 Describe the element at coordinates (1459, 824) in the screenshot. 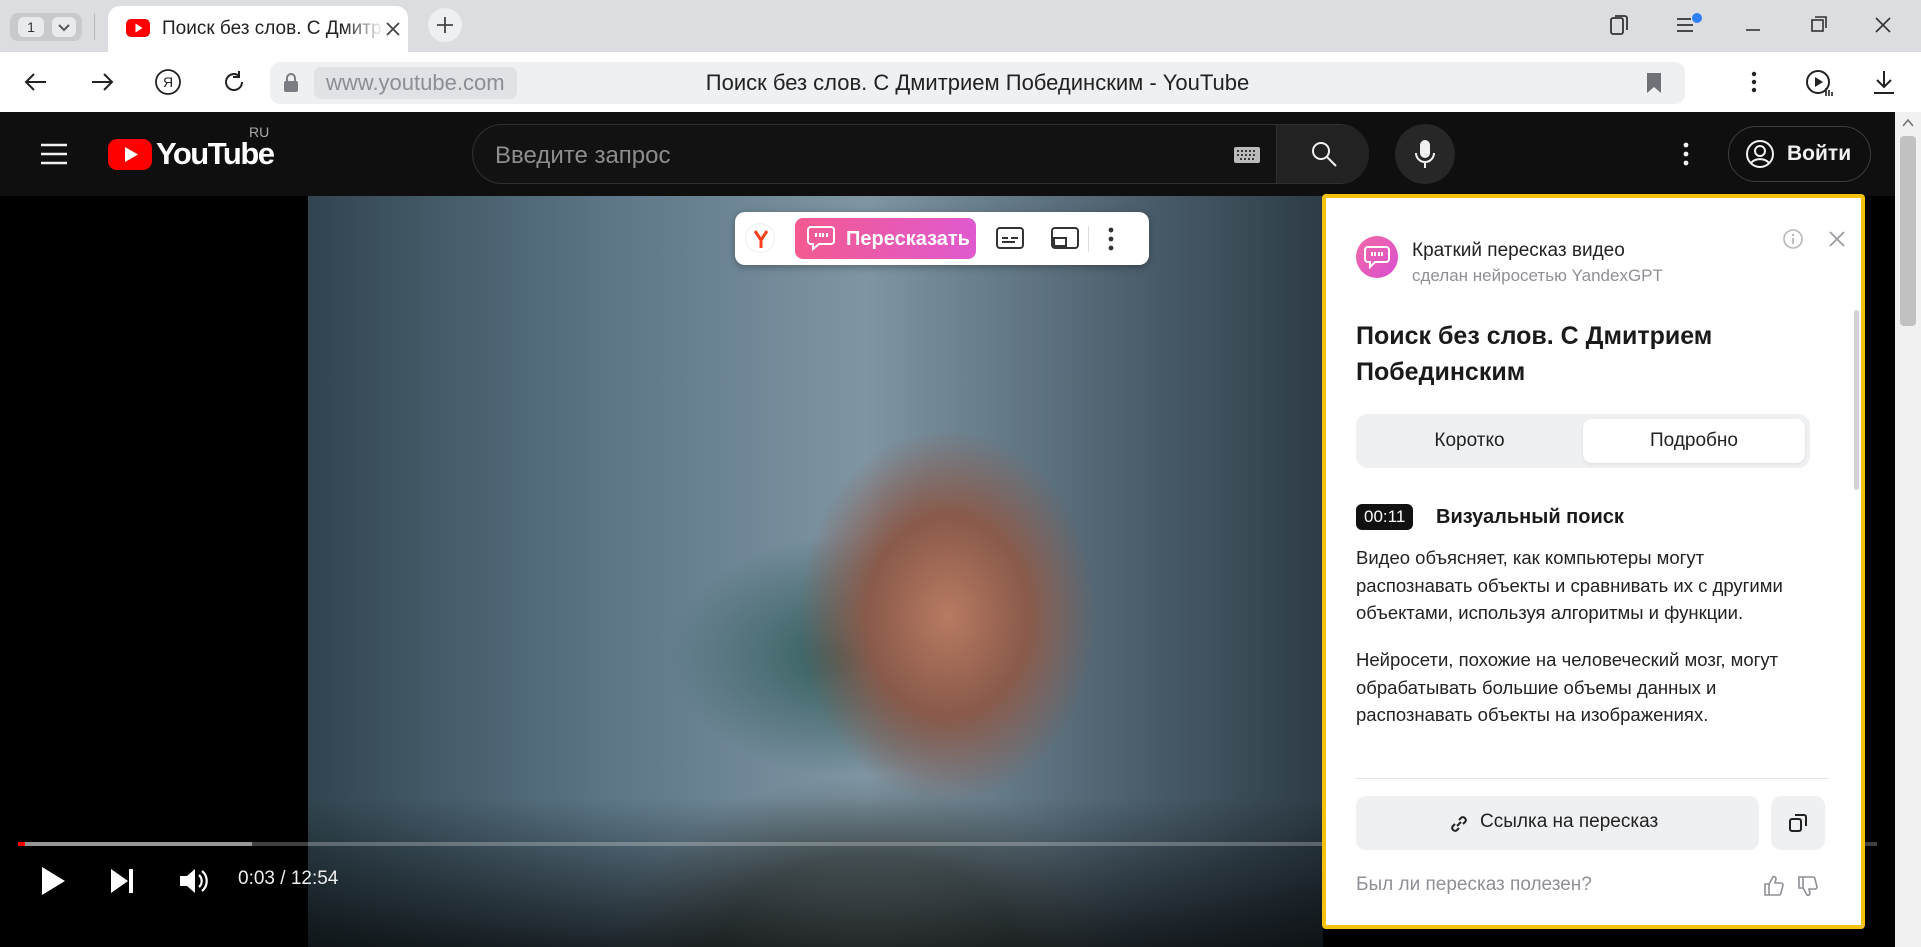

I see `link-icon` at that location.